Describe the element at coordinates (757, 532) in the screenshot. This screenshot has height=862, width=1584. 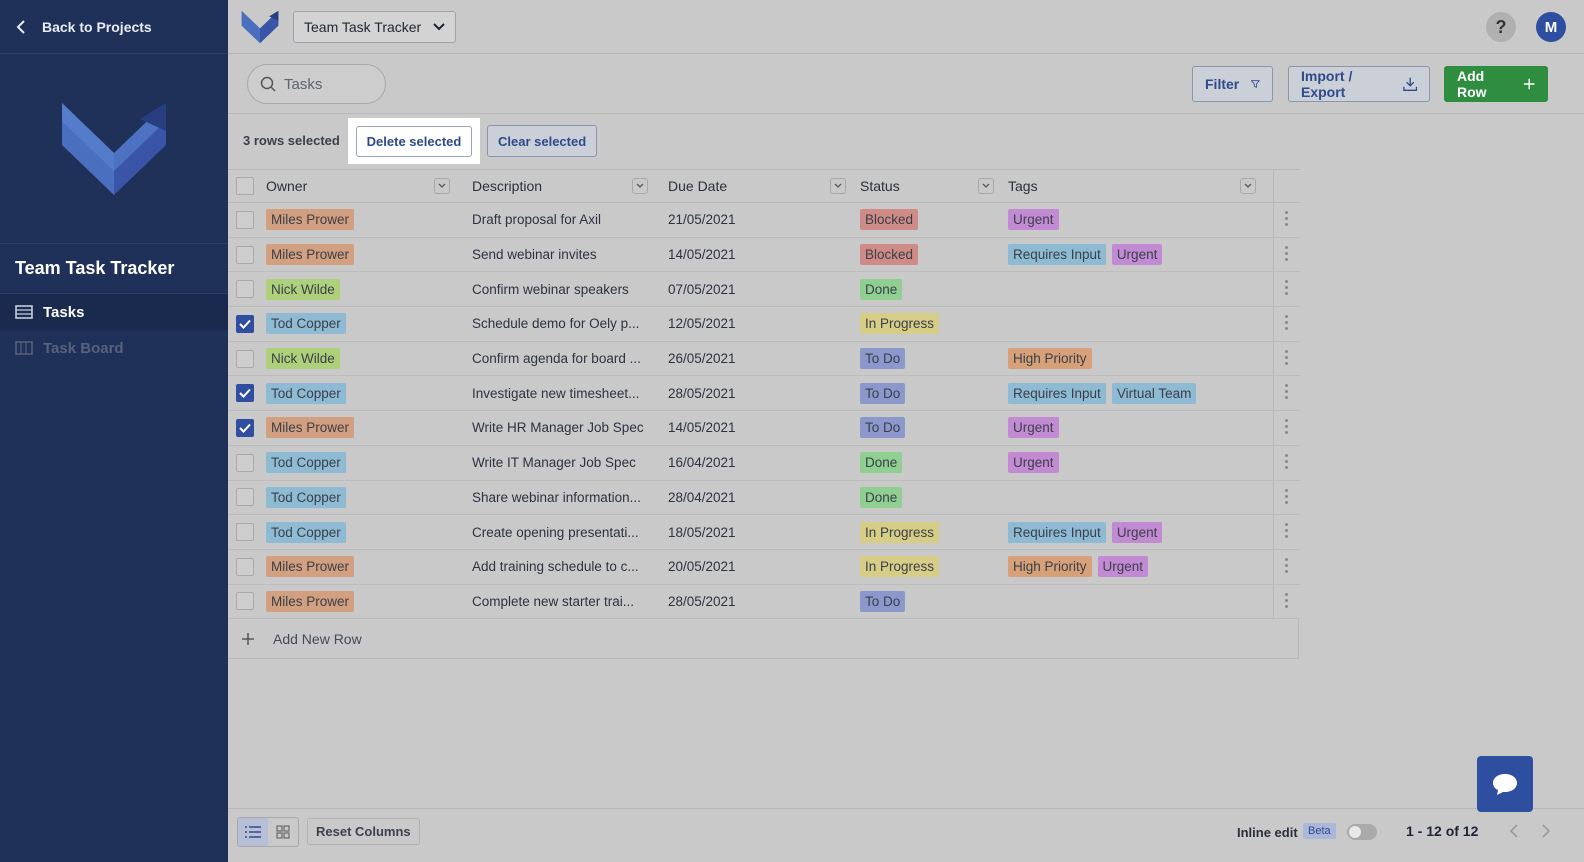
I see `due-date-cell: 18/05/2021` at that location.